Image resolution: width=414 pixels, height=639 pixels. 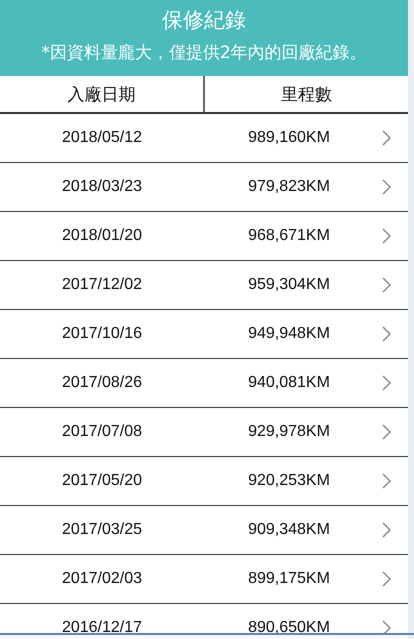 I want to click on notice-text: *因資料量龐大，僅提供2年內的回廠紀錄。, so click(x=204, y=53).